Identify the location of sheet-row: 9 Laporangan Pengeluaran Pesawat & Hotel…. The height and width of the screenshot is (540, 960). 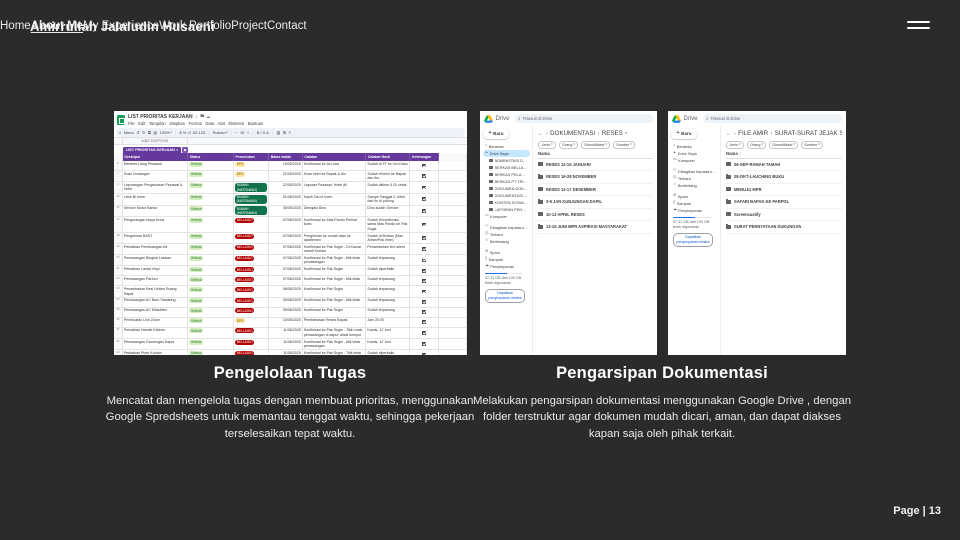
(290, 188).